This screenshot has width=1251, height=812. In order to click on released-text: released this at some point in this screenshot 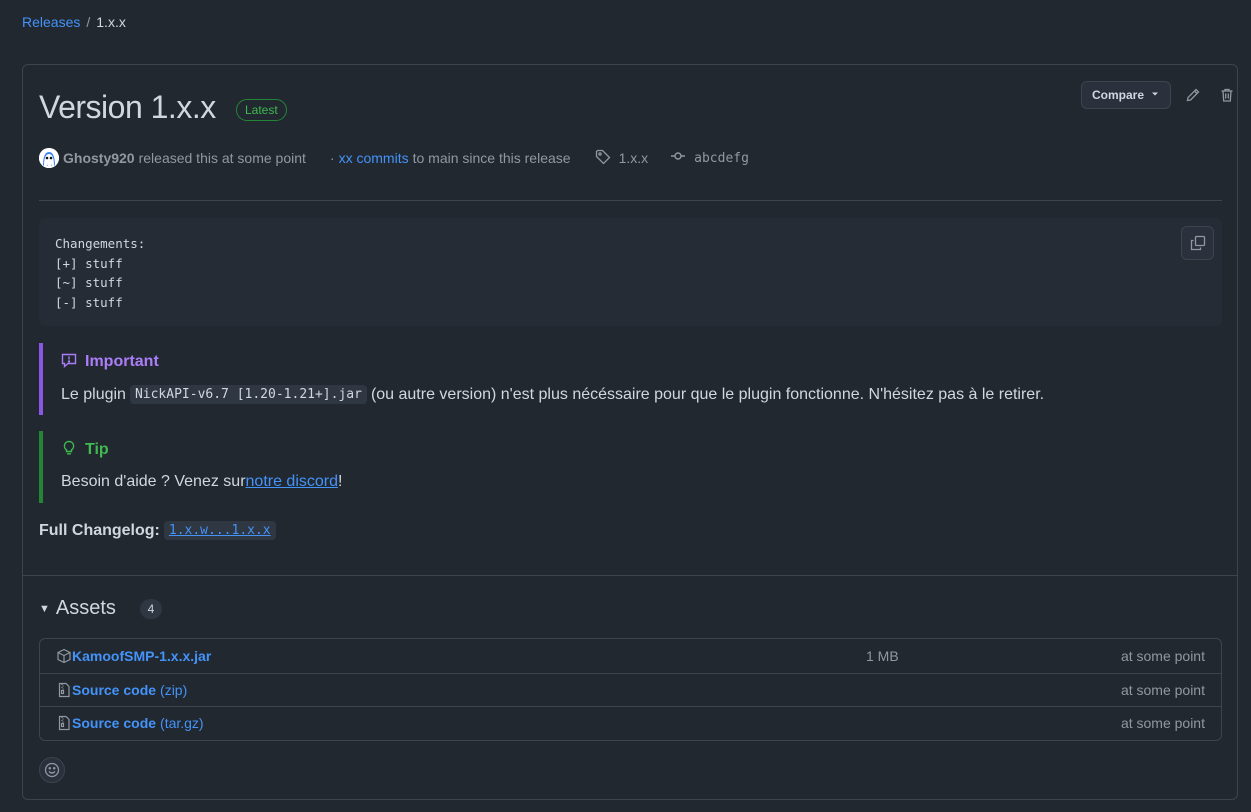, I will do `click(222, 158)`.